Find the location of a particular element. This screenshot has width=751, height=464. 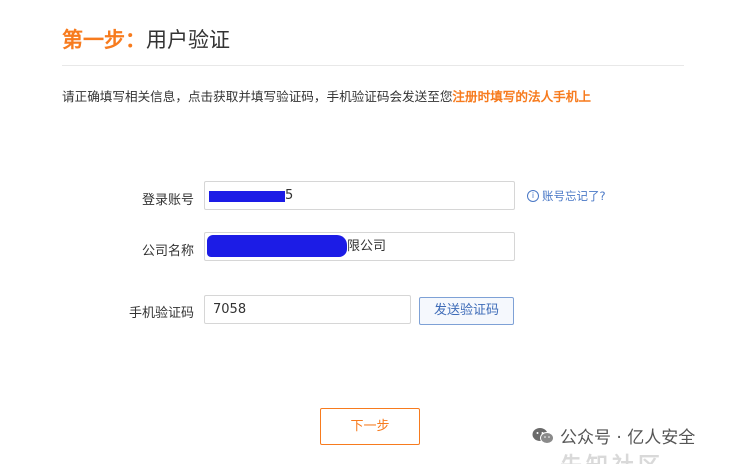

account-redaction is located at coordinates (247, 196).